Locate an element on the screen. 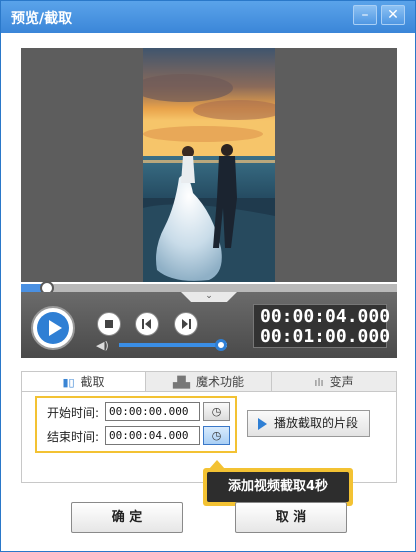 This screenshot has height=552, width=416. end-time-label: 结束时间: is located at coordinates (73, 437).